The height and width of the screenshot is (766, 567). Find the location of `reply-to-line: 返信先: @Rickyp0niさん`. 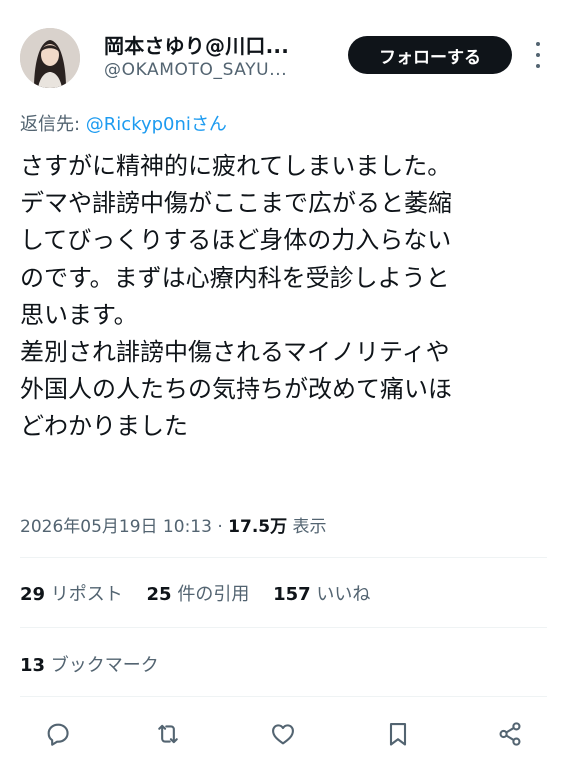

reply-to-line: 返信先: @Rickyp0niさん is located at coordinates (123, 123).